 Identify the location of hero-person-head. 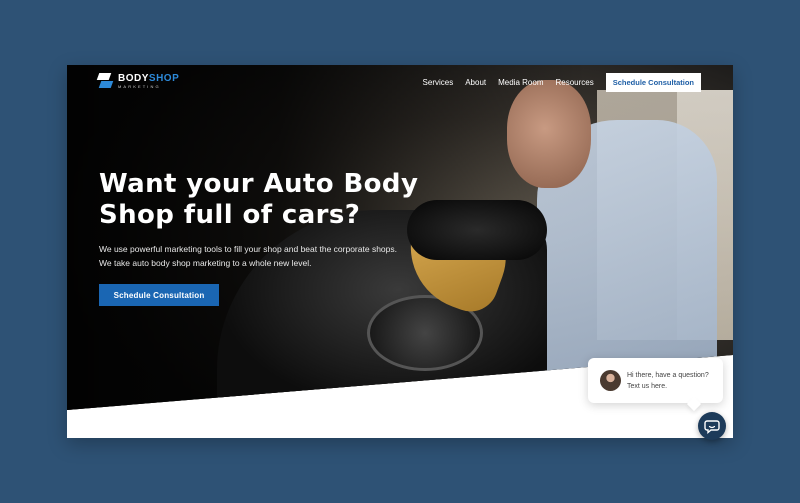
(549, 134).